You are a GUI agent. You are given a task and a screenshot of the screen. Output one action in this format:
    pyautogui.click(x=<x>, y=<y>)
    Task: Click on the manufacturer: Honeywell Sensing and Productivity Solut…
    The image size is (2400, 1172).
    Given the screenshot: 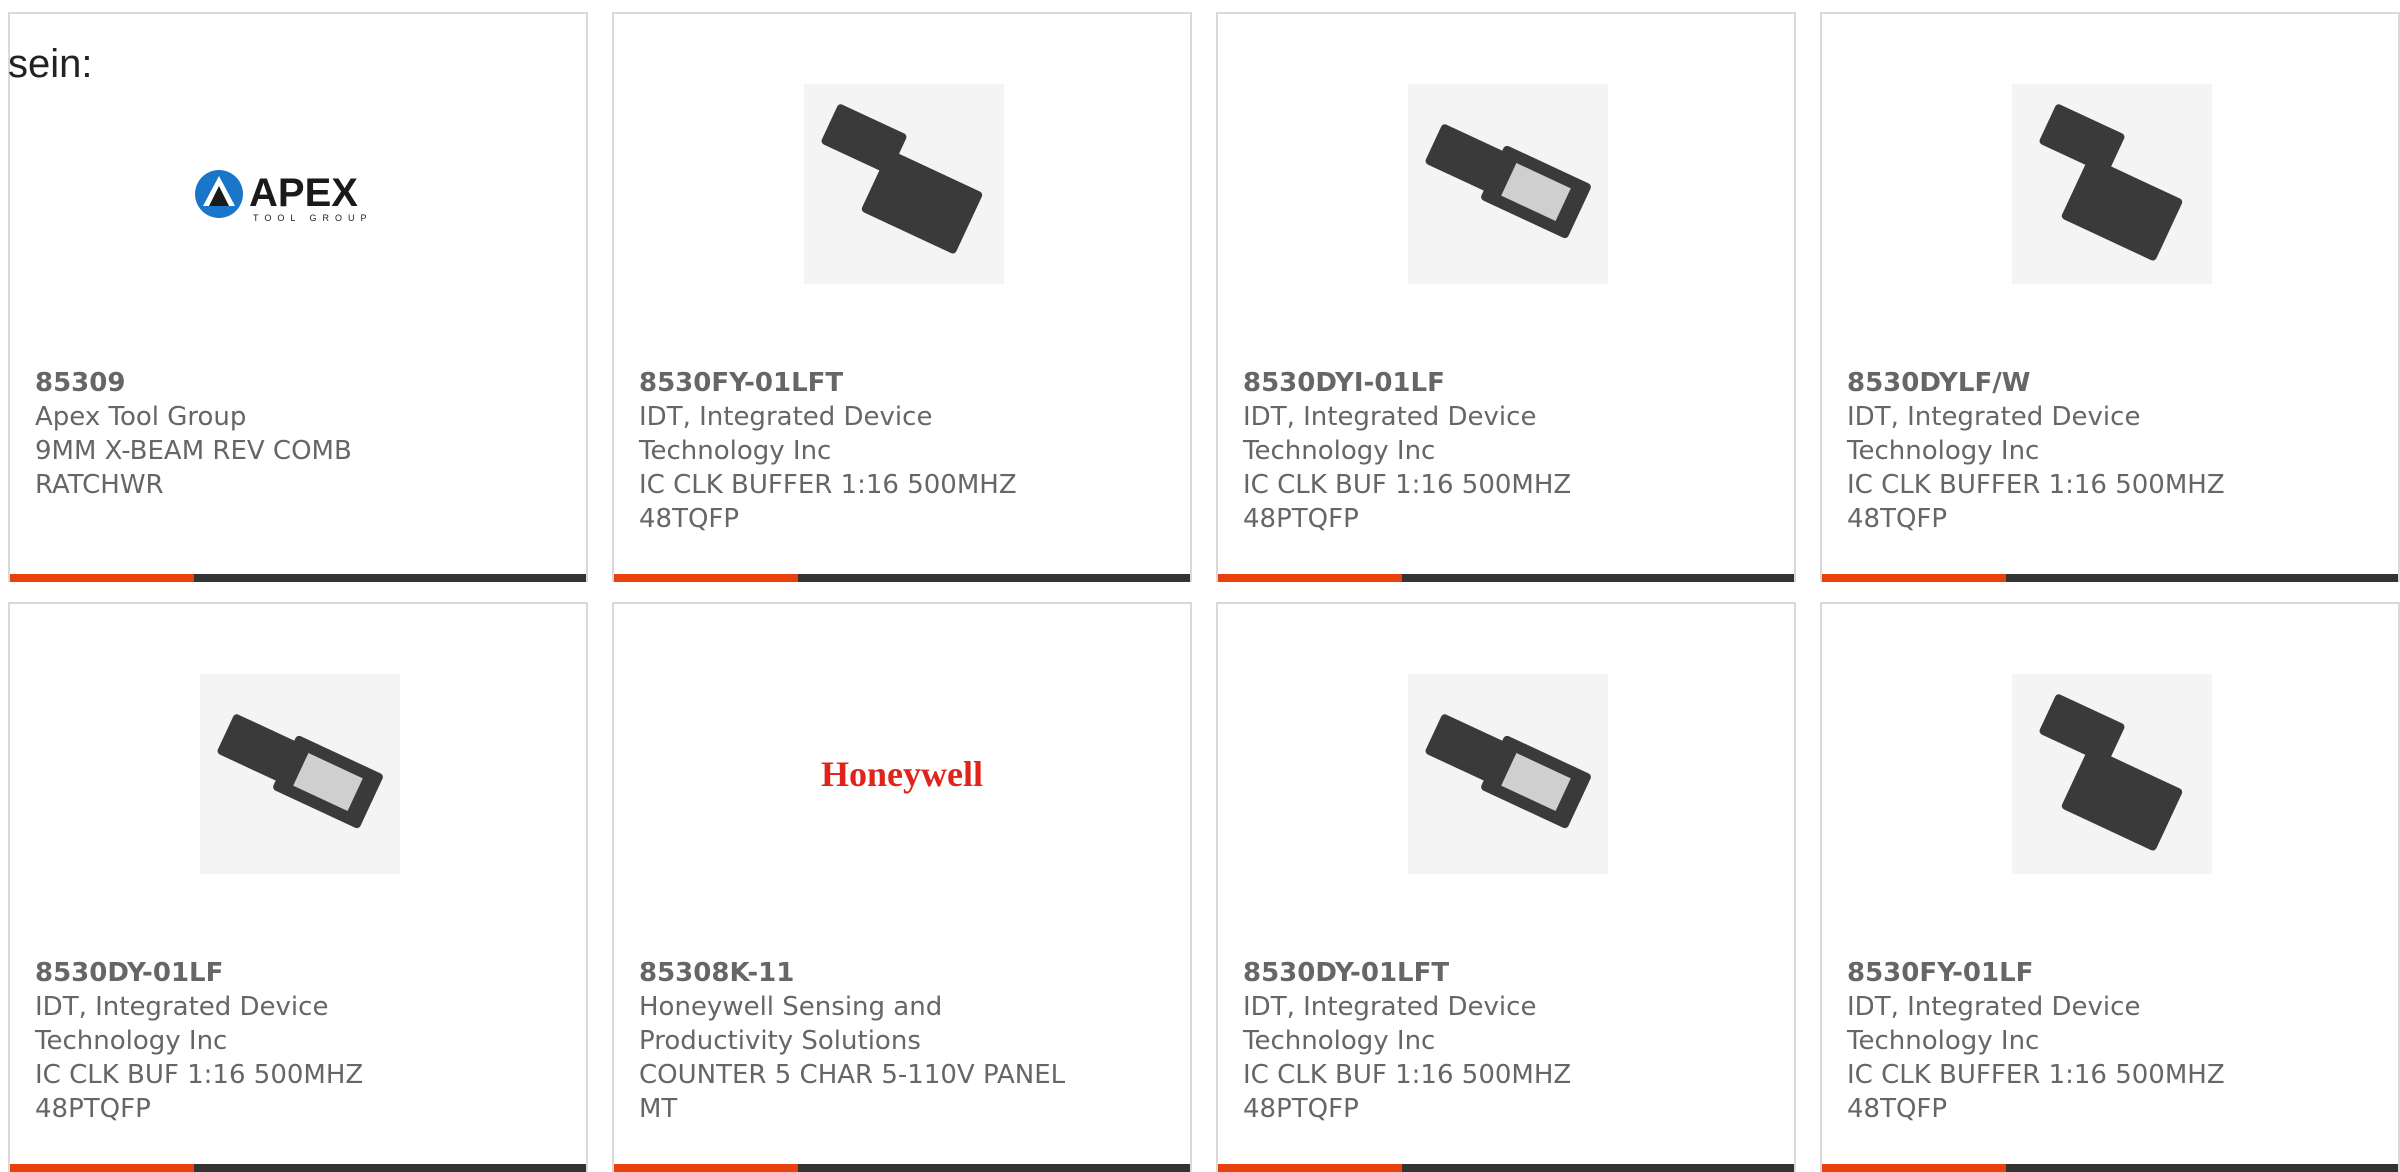 What is the action you would take?
    pyautogui.click(x=791, y=1024)
    